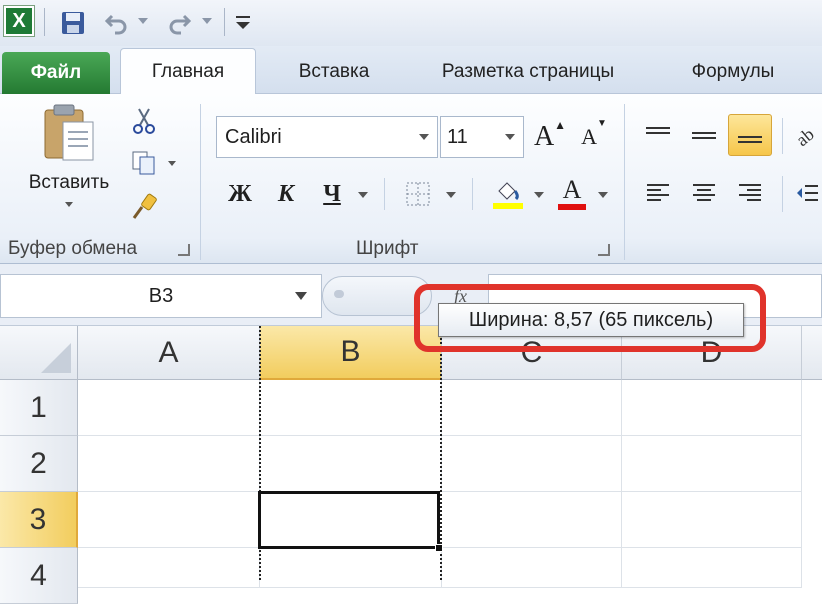 Image resolution: width=822 pixels, height=604 pixels. Describe the element at coordinates (39, 576) in the screenshot. I see `row-header-4: 4` at that location.